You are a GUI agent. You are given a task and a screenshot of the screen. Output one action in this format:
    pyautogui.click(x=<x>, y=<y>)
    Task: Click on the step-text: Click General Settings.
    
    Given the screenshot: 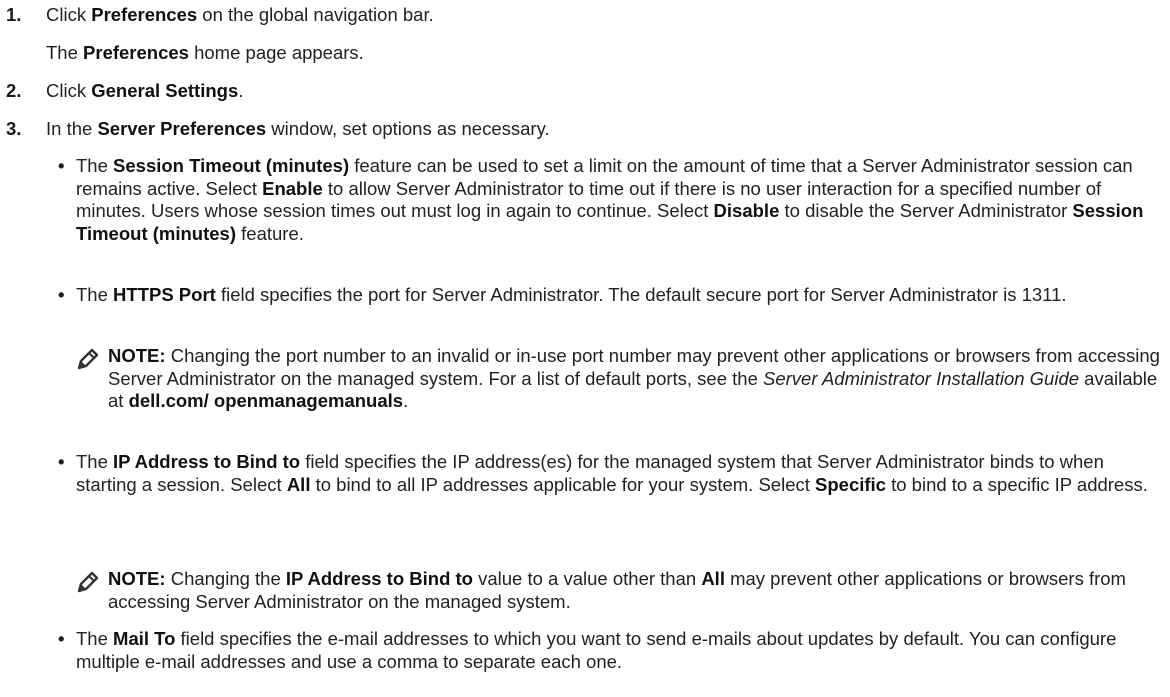 What is the action you would take?
    pyautogui.click(x=145, y=90)
    